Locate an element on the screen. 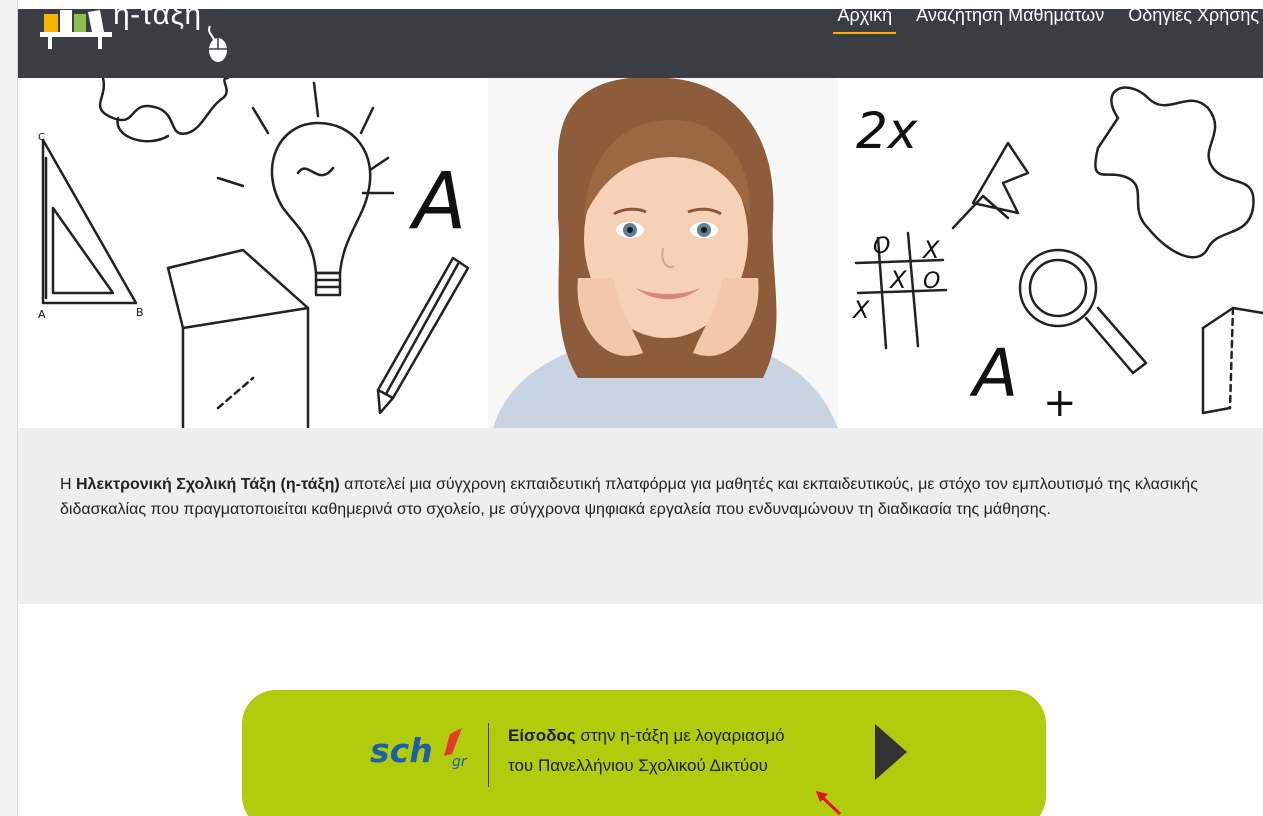 The width and height of the screenshot is (1263, 816). svg-text: gr is located at coordinates (460, 762).